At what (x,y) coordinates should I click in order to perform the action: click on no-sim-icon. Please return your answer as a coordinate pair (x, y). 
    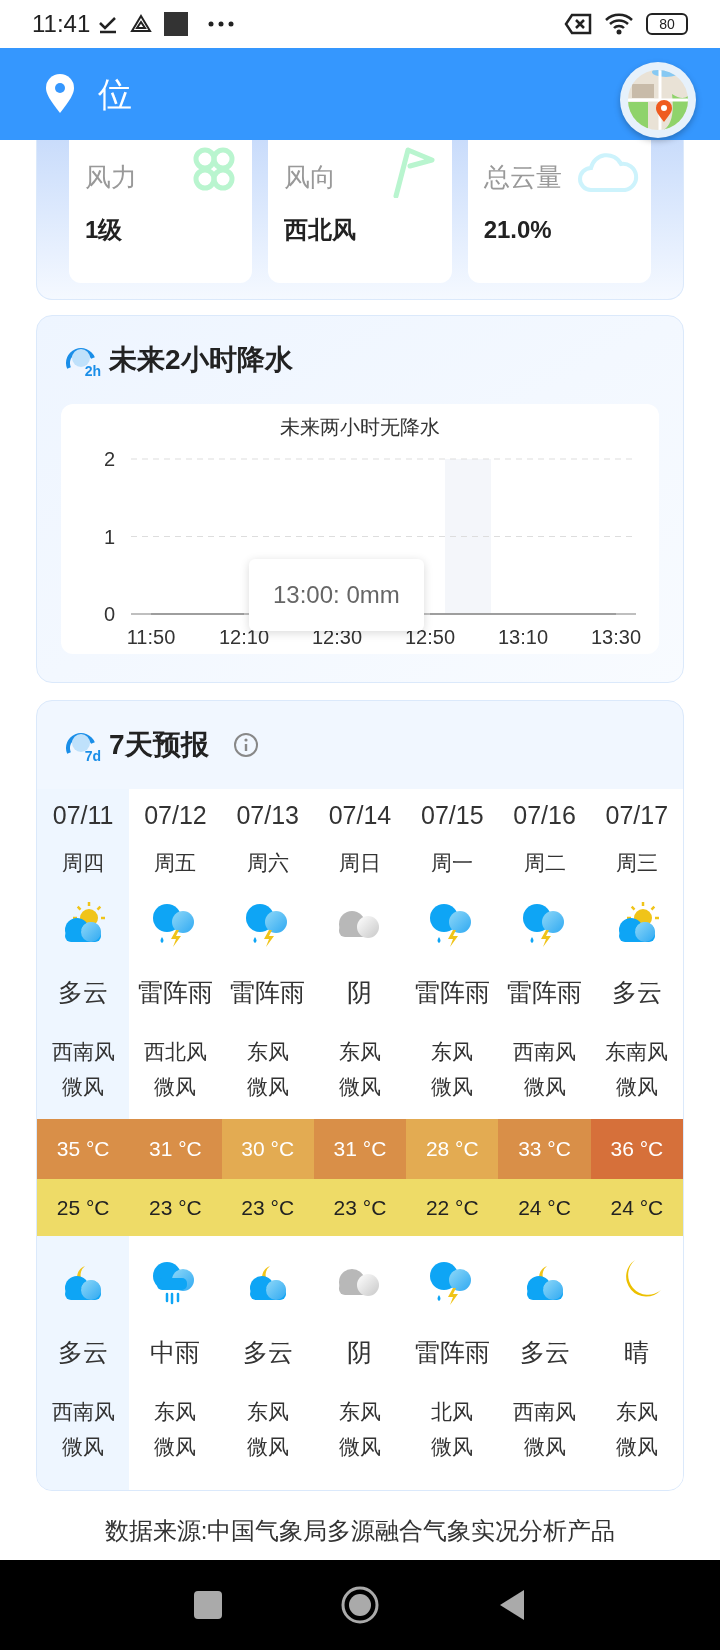
    Looking at the image, I should click on (578, 24).